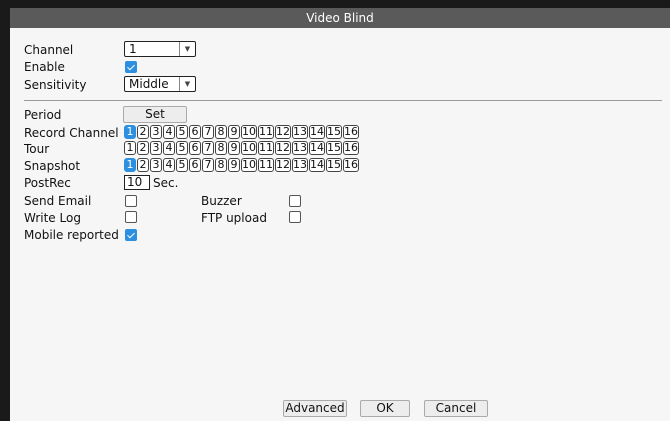 The height and width of the screenshot is (421, 670). Describe the element at coordinates (131, 67) in the screenshot. I see `enable-checkbox` at that location.